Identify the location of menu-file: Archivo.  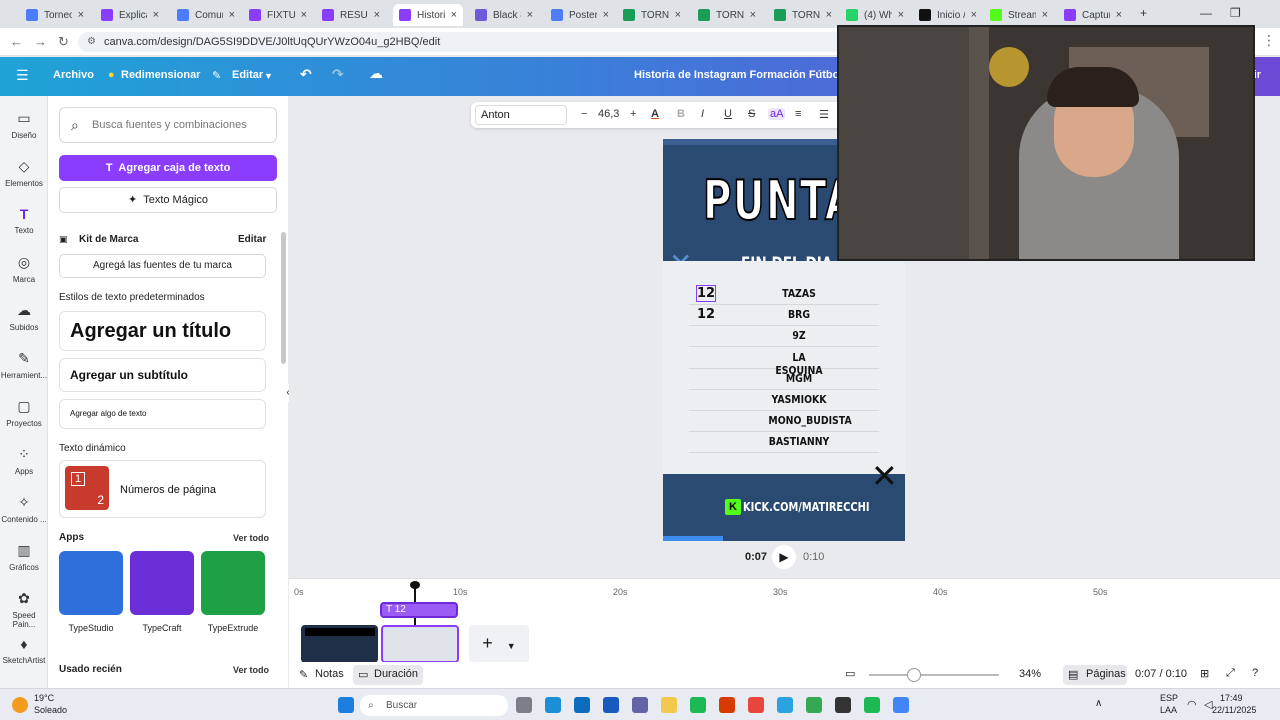
(73, 75).